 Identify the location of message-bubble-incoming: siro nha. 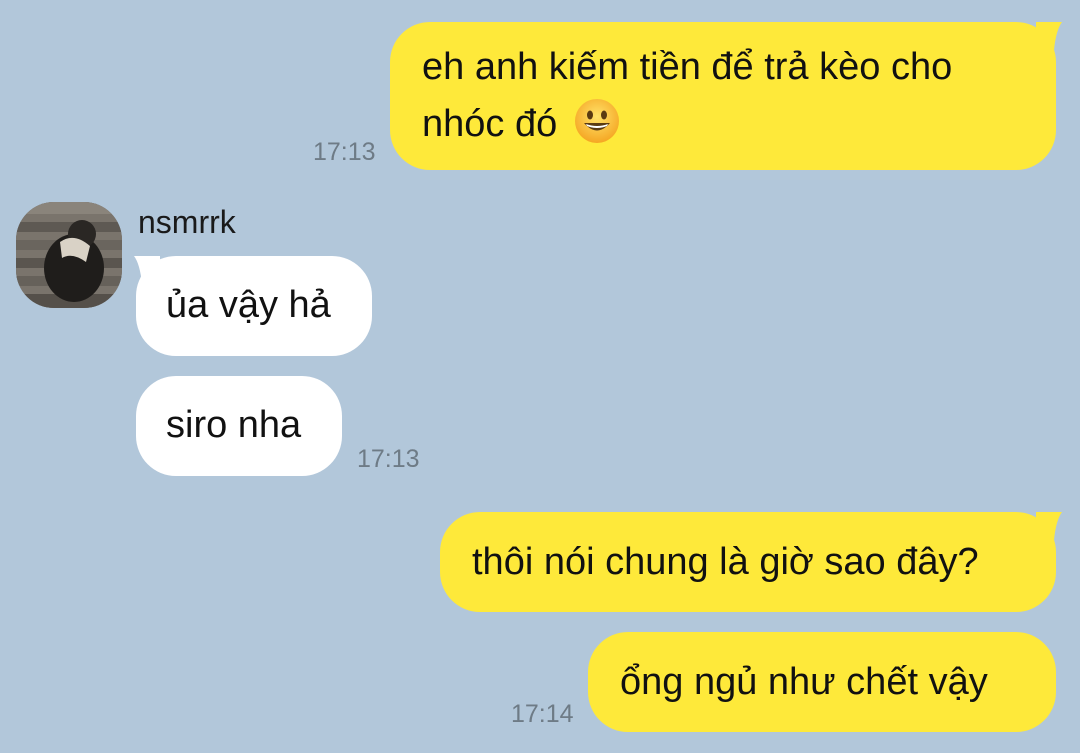
(239, 426).